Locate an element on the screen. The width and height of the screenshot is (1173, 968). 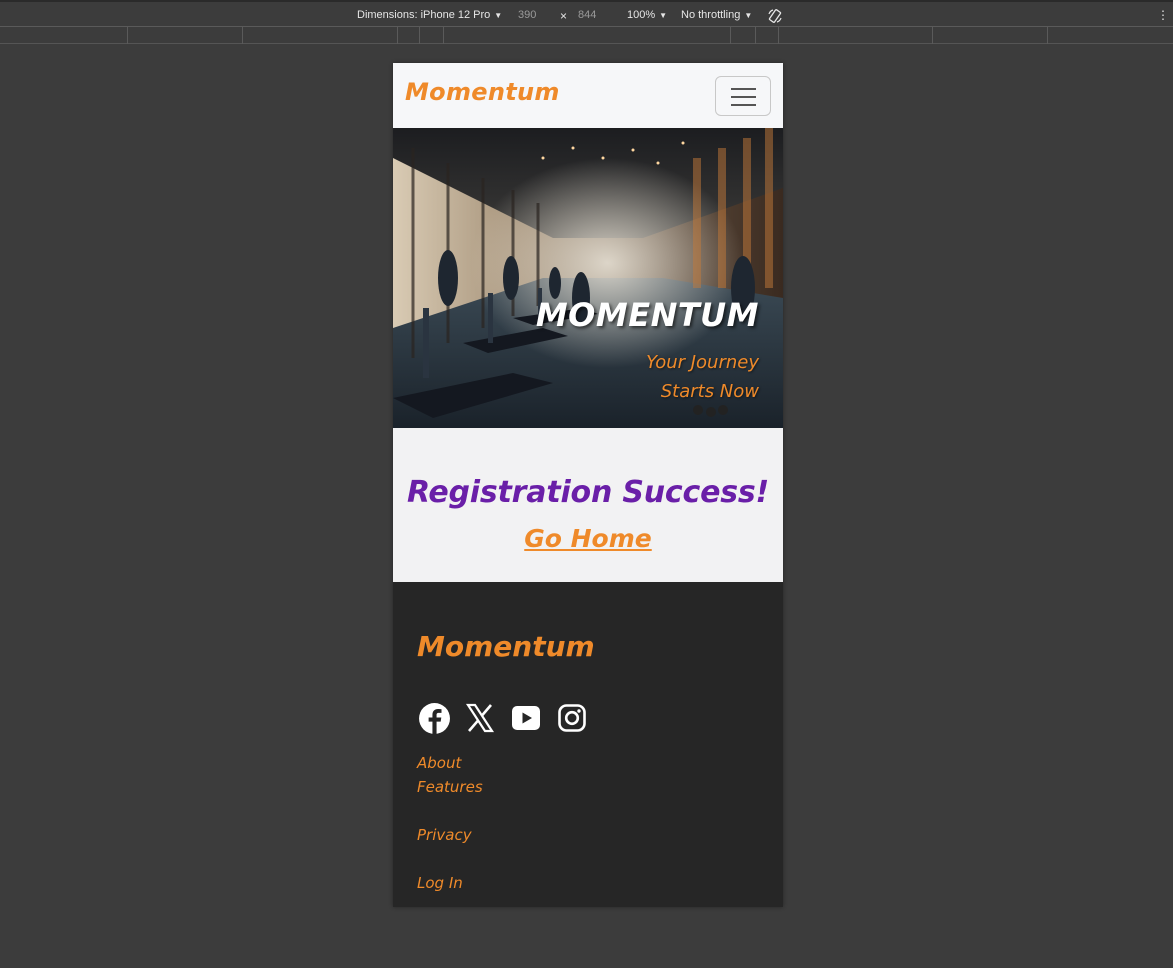
rotate-device-icon is located at coordinates (775, 16).